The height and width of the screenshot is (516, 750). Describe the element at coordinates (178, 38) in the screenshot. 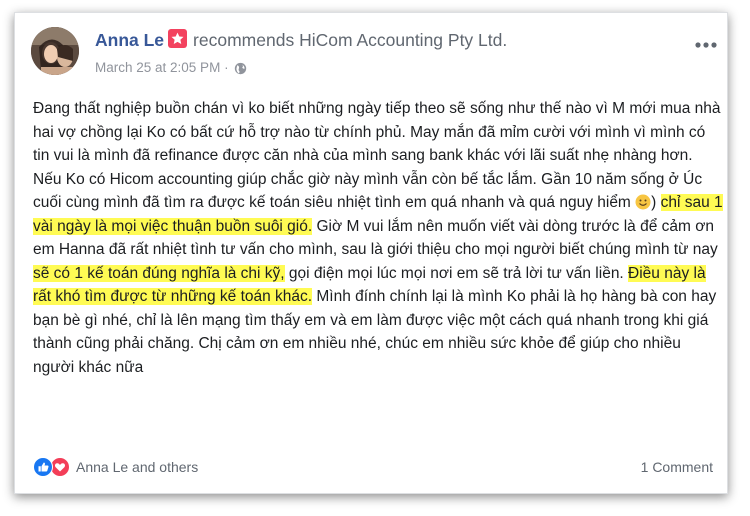

I see `star-icon` at that location.